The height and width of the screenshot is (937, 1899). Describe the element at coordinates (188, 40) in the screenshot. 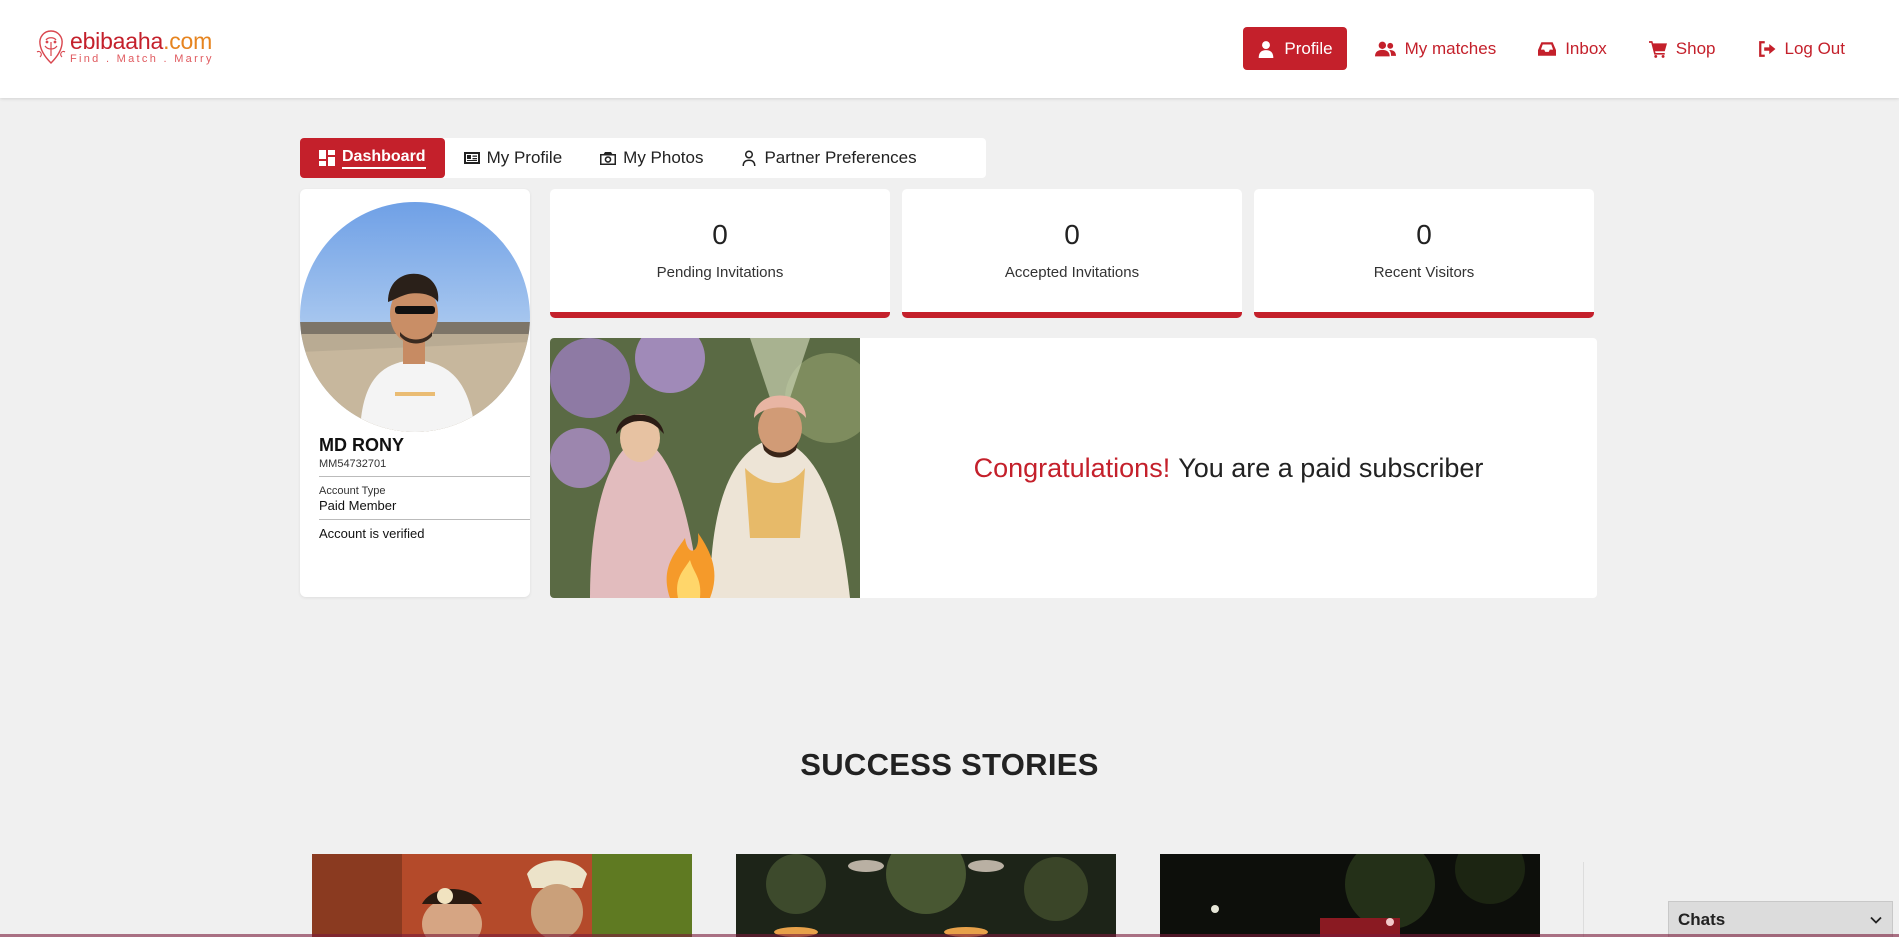

I see `logo-suffix: .com` at that location.